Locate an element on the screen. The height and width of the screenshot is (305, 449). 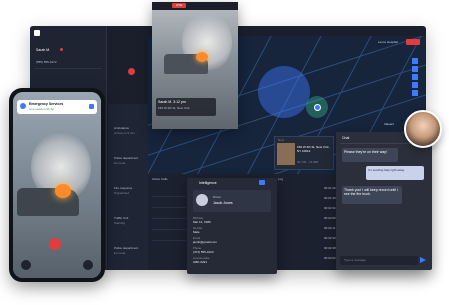
locate-icon is located at coordinates (415, 85).